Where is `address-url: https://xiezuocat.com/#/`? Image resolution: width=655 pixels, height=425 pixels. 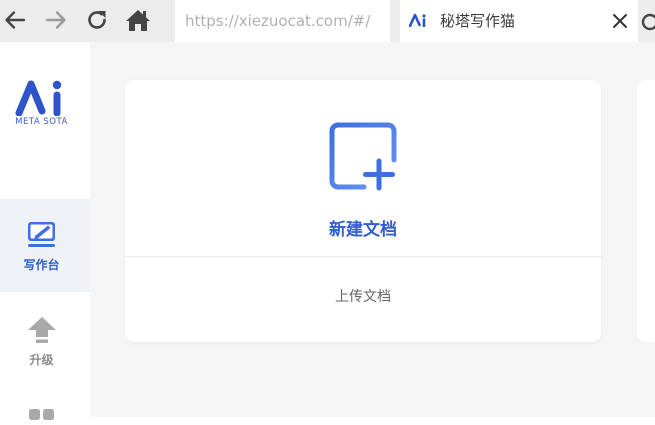
address-url: https://xiezuocat.com/#/ is located at coordinates (278, 21).